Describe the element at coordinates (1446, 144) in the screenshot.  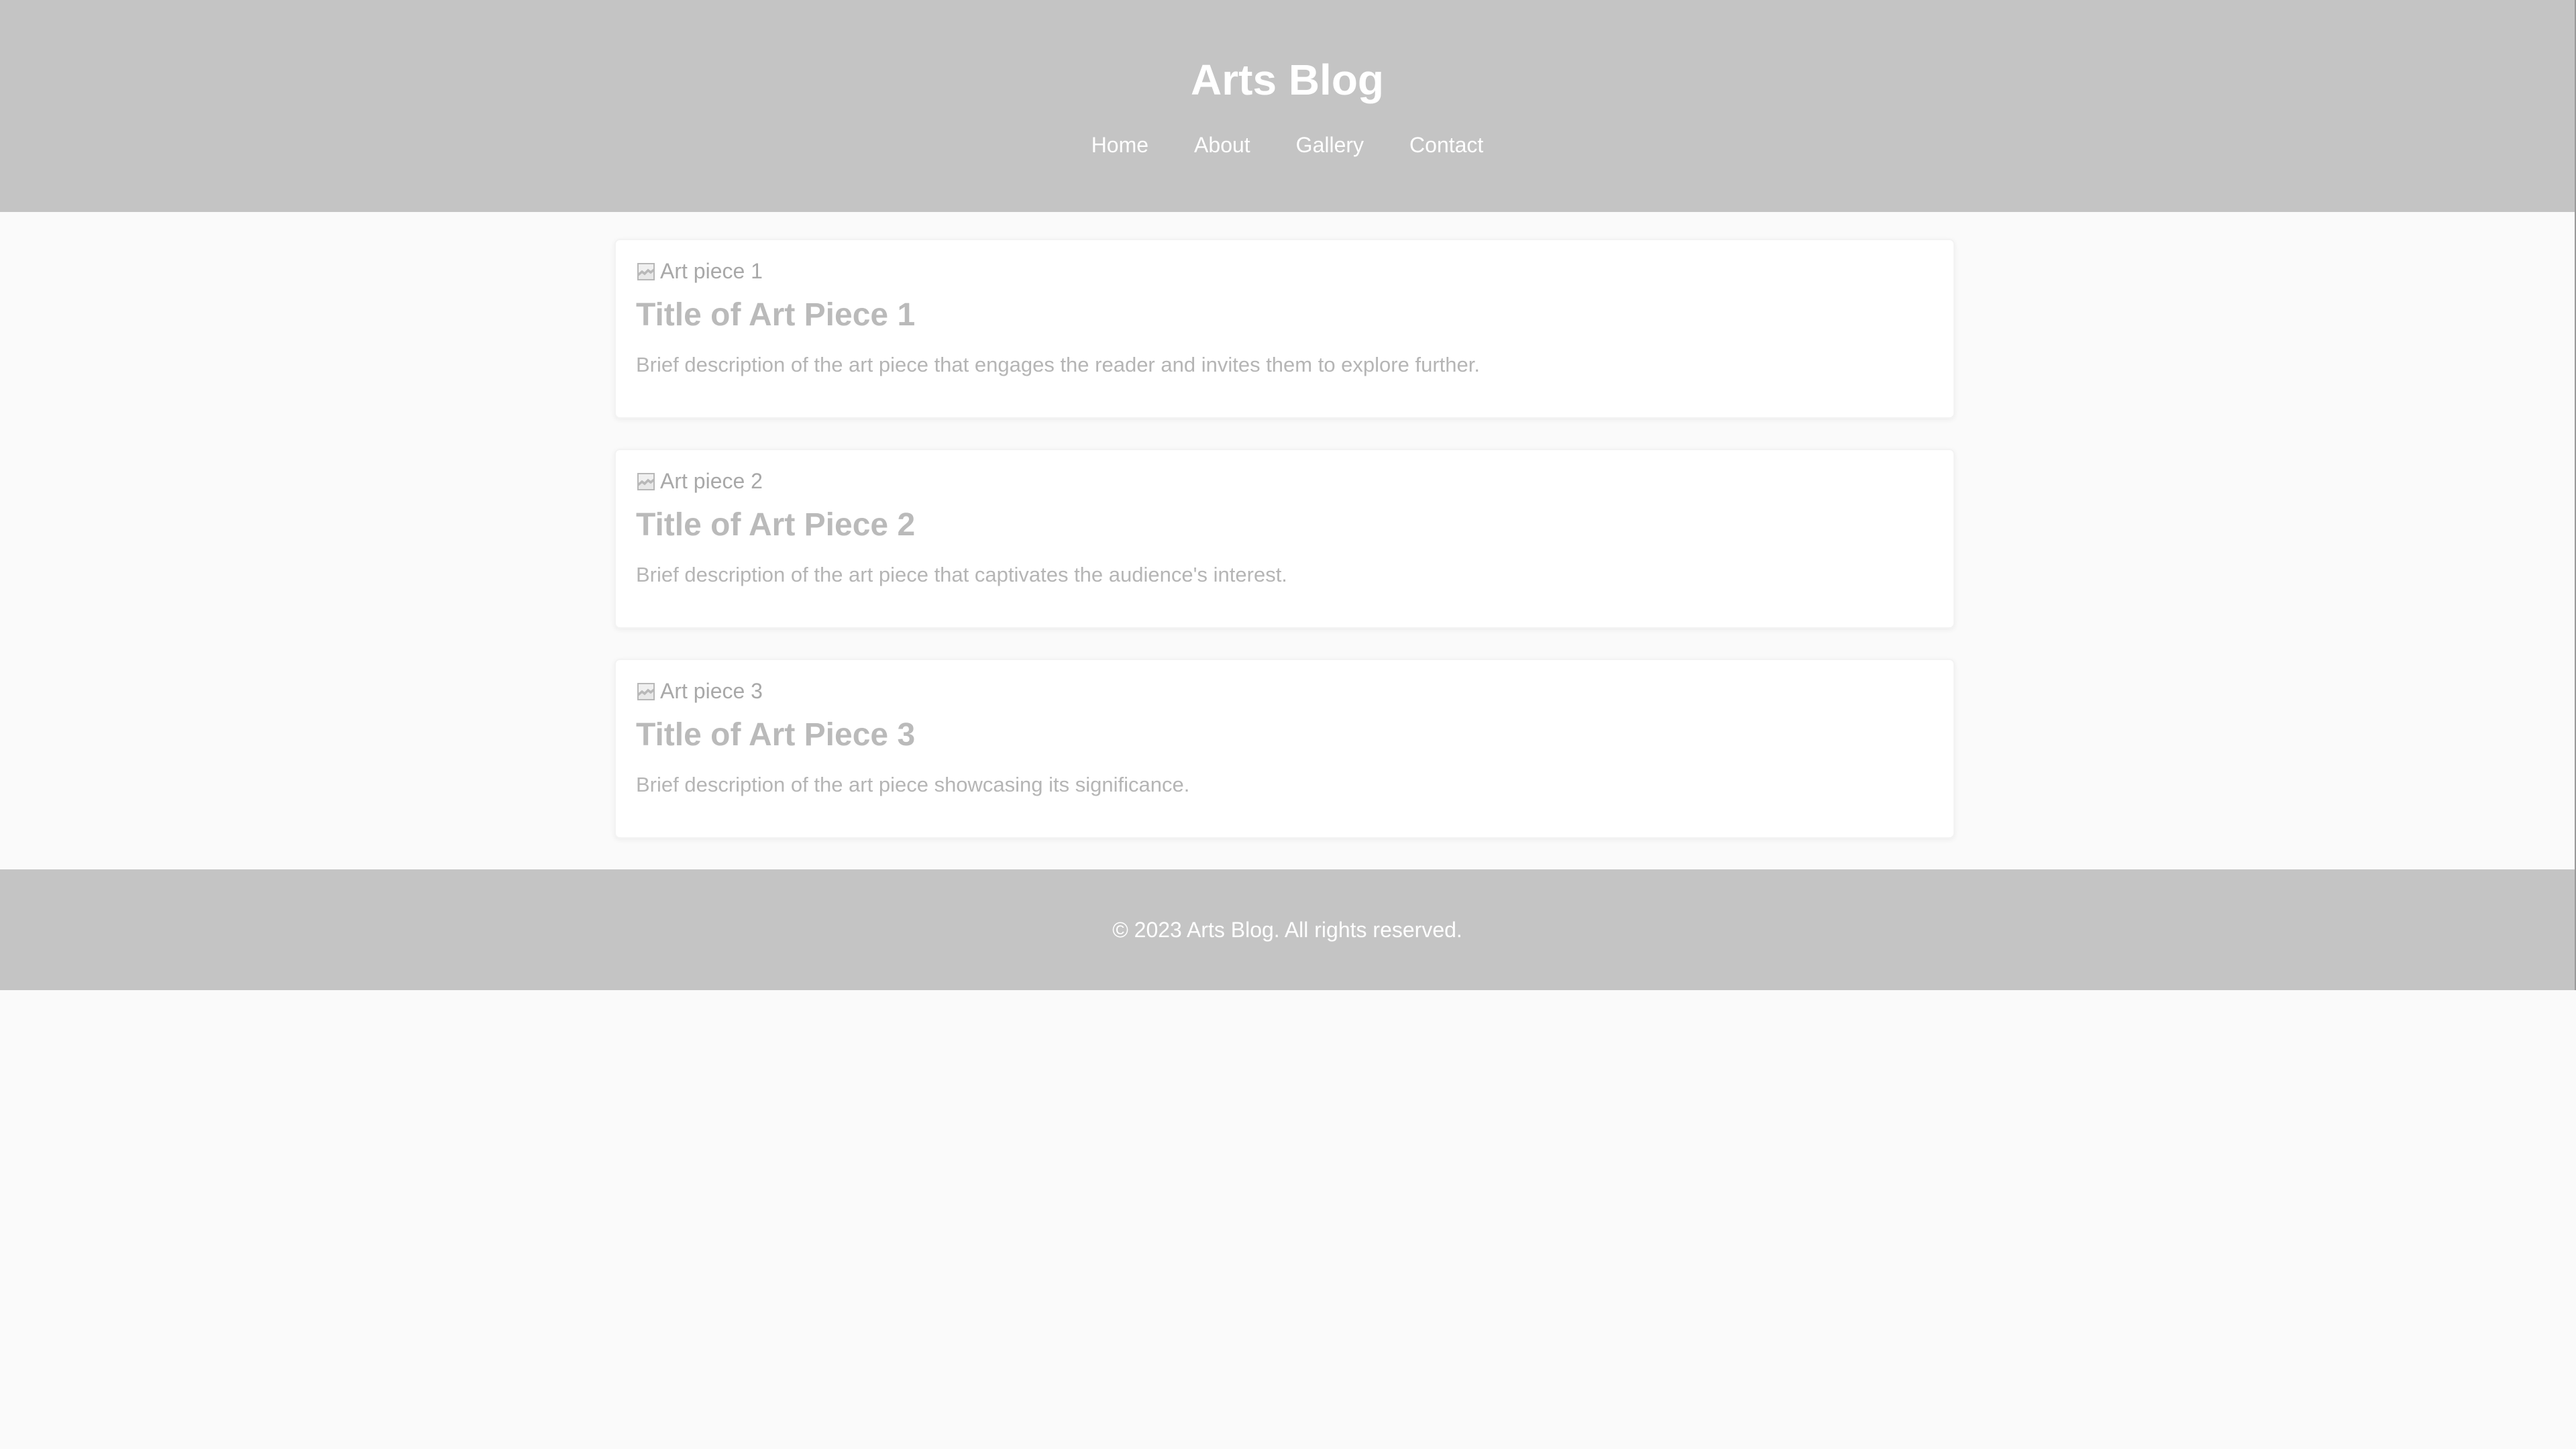
I see `nav-contact-link: Contact` at that location.